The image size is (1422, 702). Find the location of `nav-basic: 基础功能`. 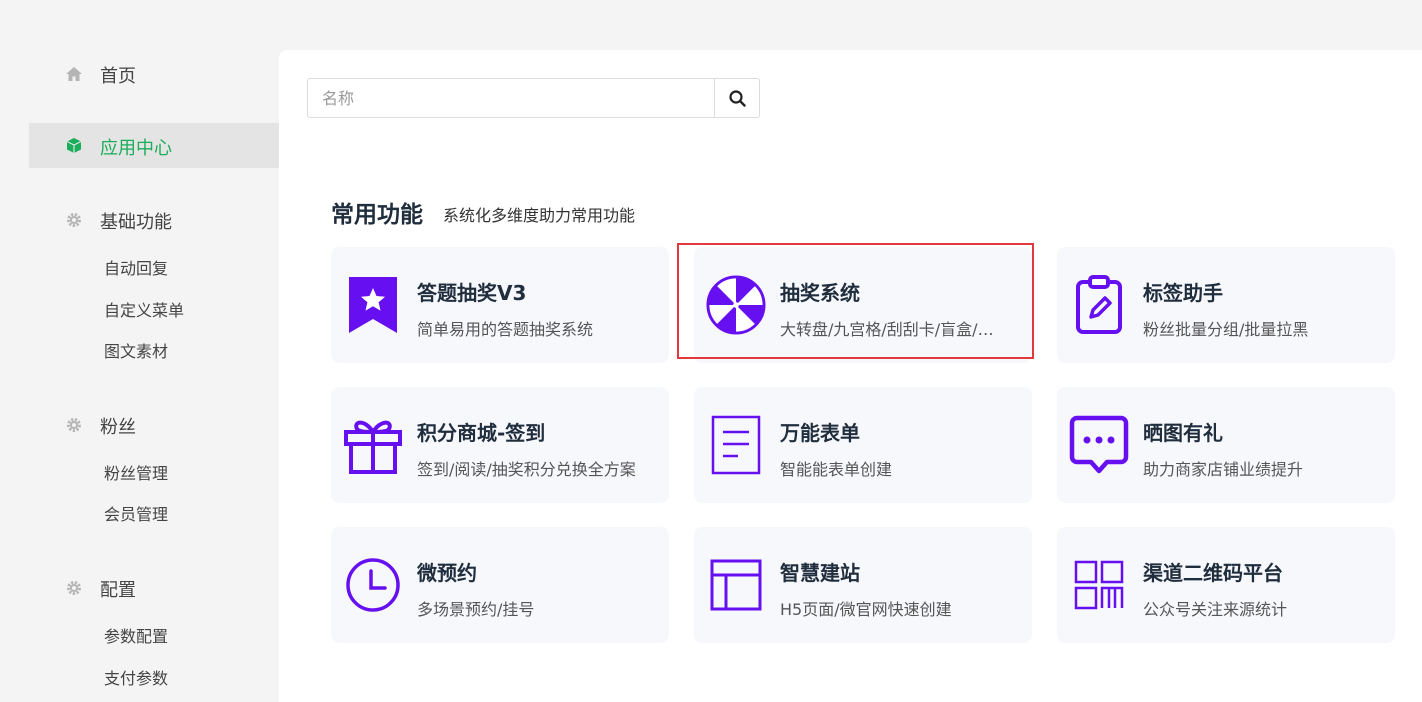

nav-basic: 基础功能 is located at coordinates (139, 220).